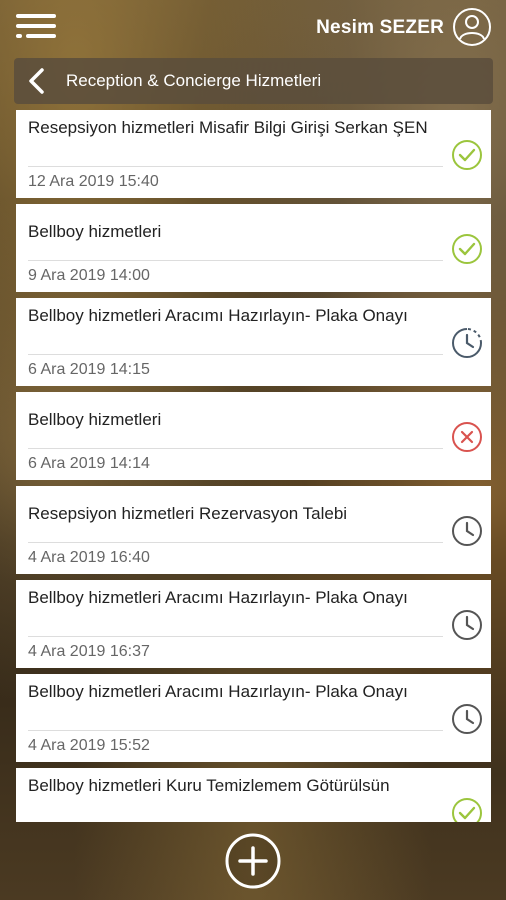  I want to click on request-date: 4 Ara 2019 15:52, so click(89, 745).